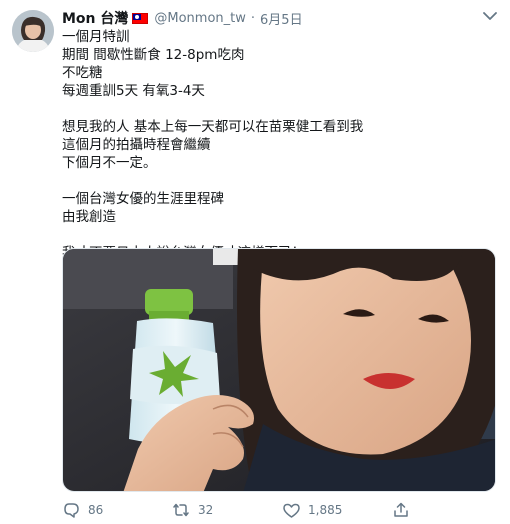  Describe the element at coordinates (140, 18) in the screenshot. I see `taiwan-flag-icon` at that location.